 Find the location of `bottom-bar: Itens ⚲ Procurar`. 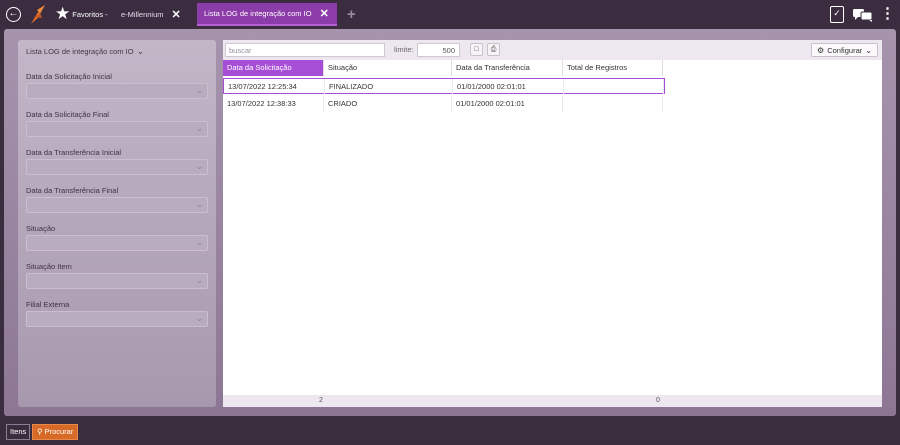

bottom-bar: Itens ⚲ Procurar is located at coordinates (450, 432).